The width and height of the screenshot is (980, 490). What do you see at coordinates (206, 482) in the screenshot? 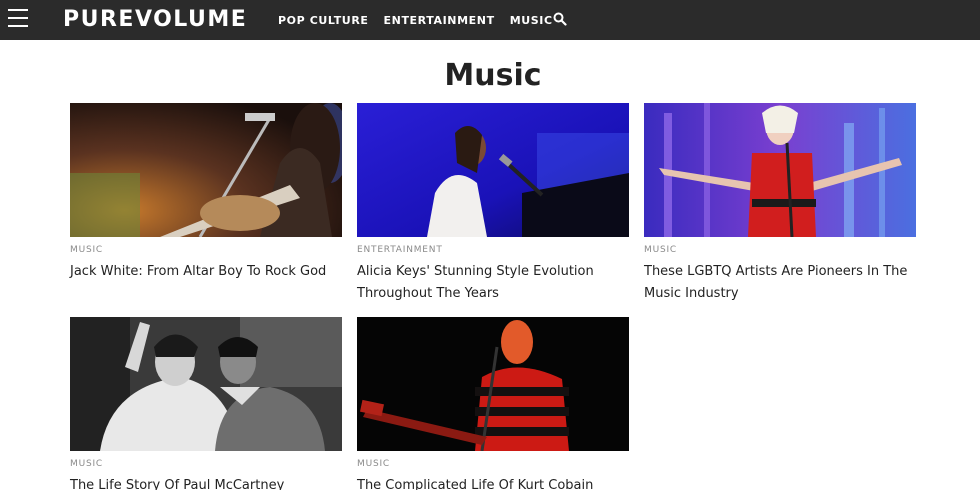
I see `article-title: The Life Story Of Paul McCartney` at bounding box center [206, 482].